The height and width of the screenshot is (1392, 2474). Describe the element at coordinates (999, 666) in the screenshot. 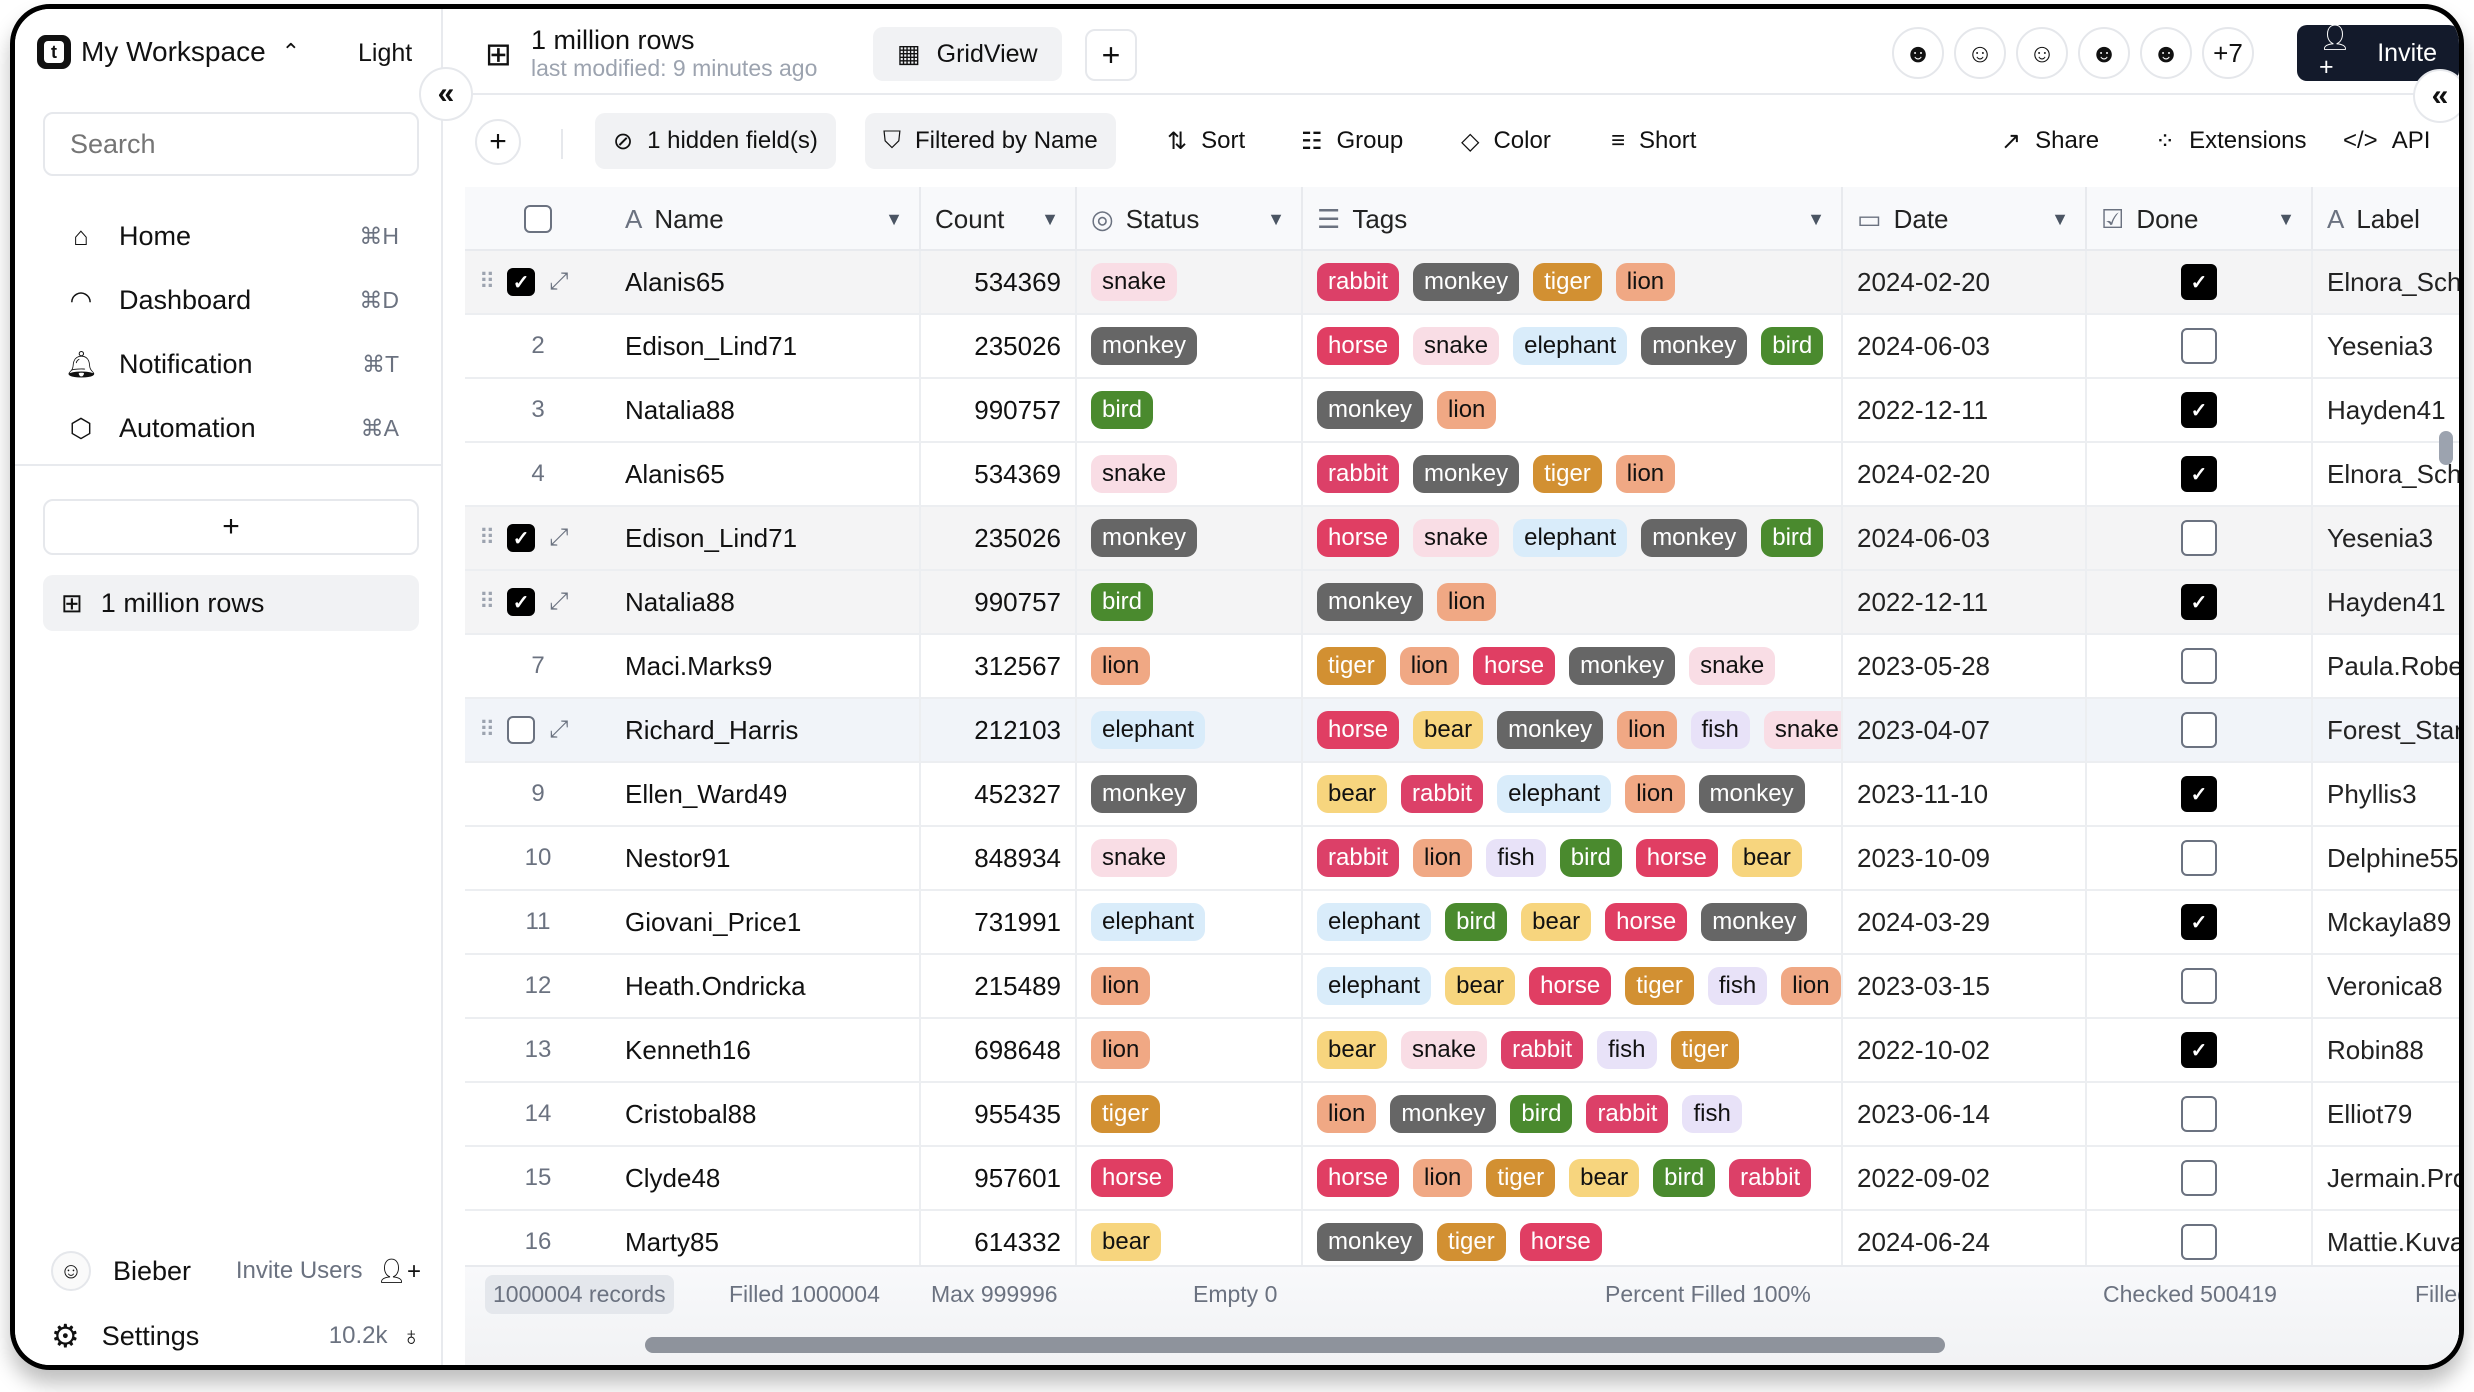

I see `cell-count: 312567` at that location.